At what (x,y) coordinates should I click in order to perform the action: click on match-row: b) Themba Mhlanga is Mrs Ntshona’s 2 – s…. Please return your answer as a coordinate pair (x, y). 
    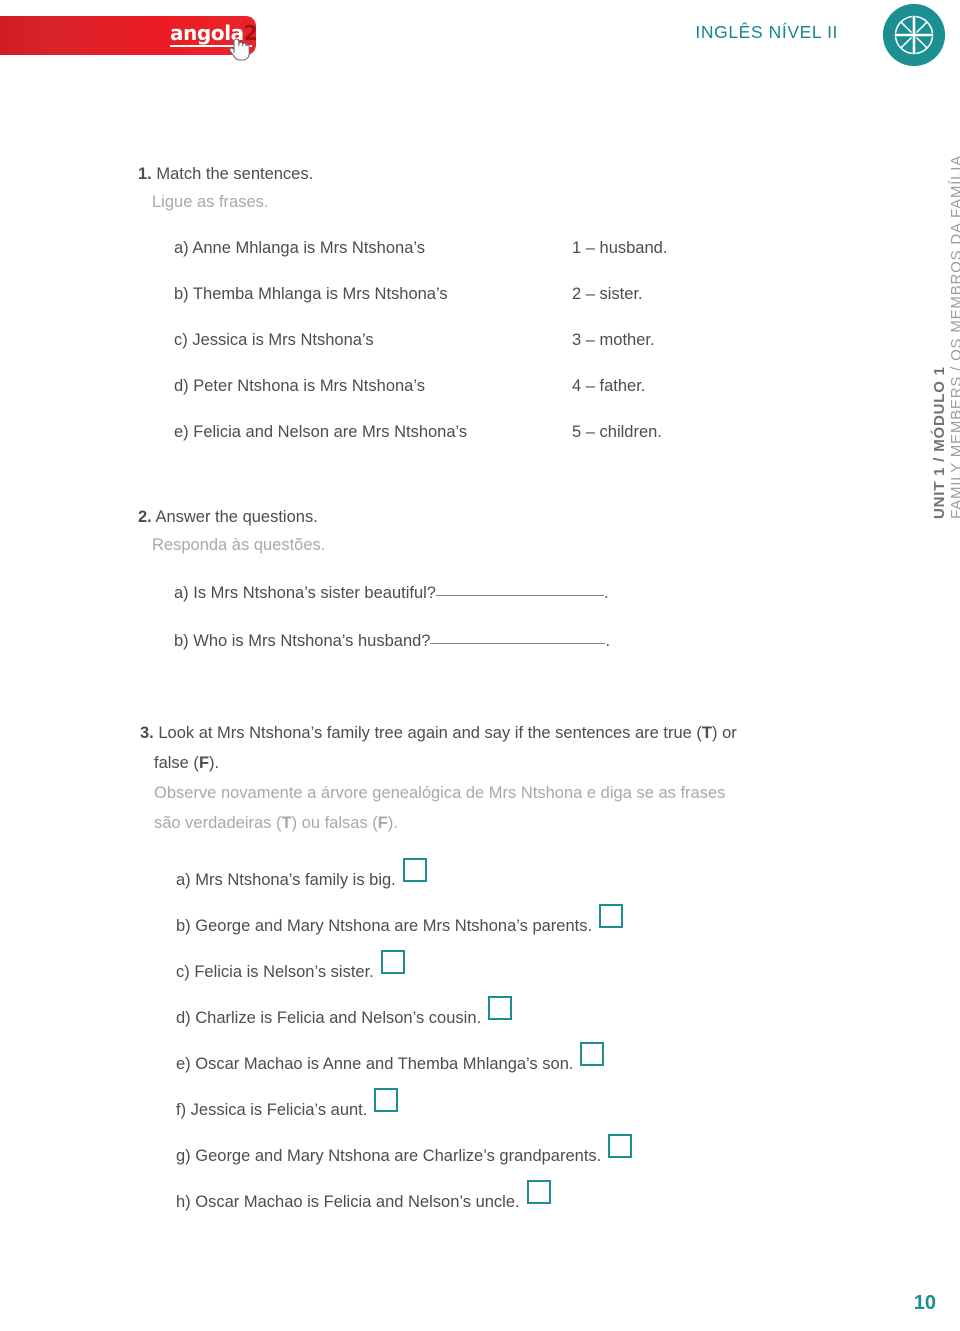
    Looking at the image, I should click on (408, 308).